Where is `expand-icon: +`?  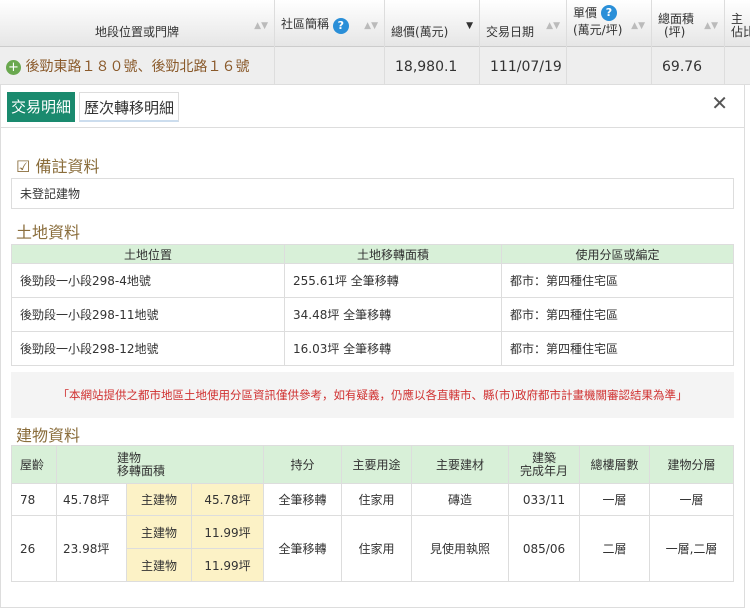
expand-icon: + is located at coordinates (13, 67).